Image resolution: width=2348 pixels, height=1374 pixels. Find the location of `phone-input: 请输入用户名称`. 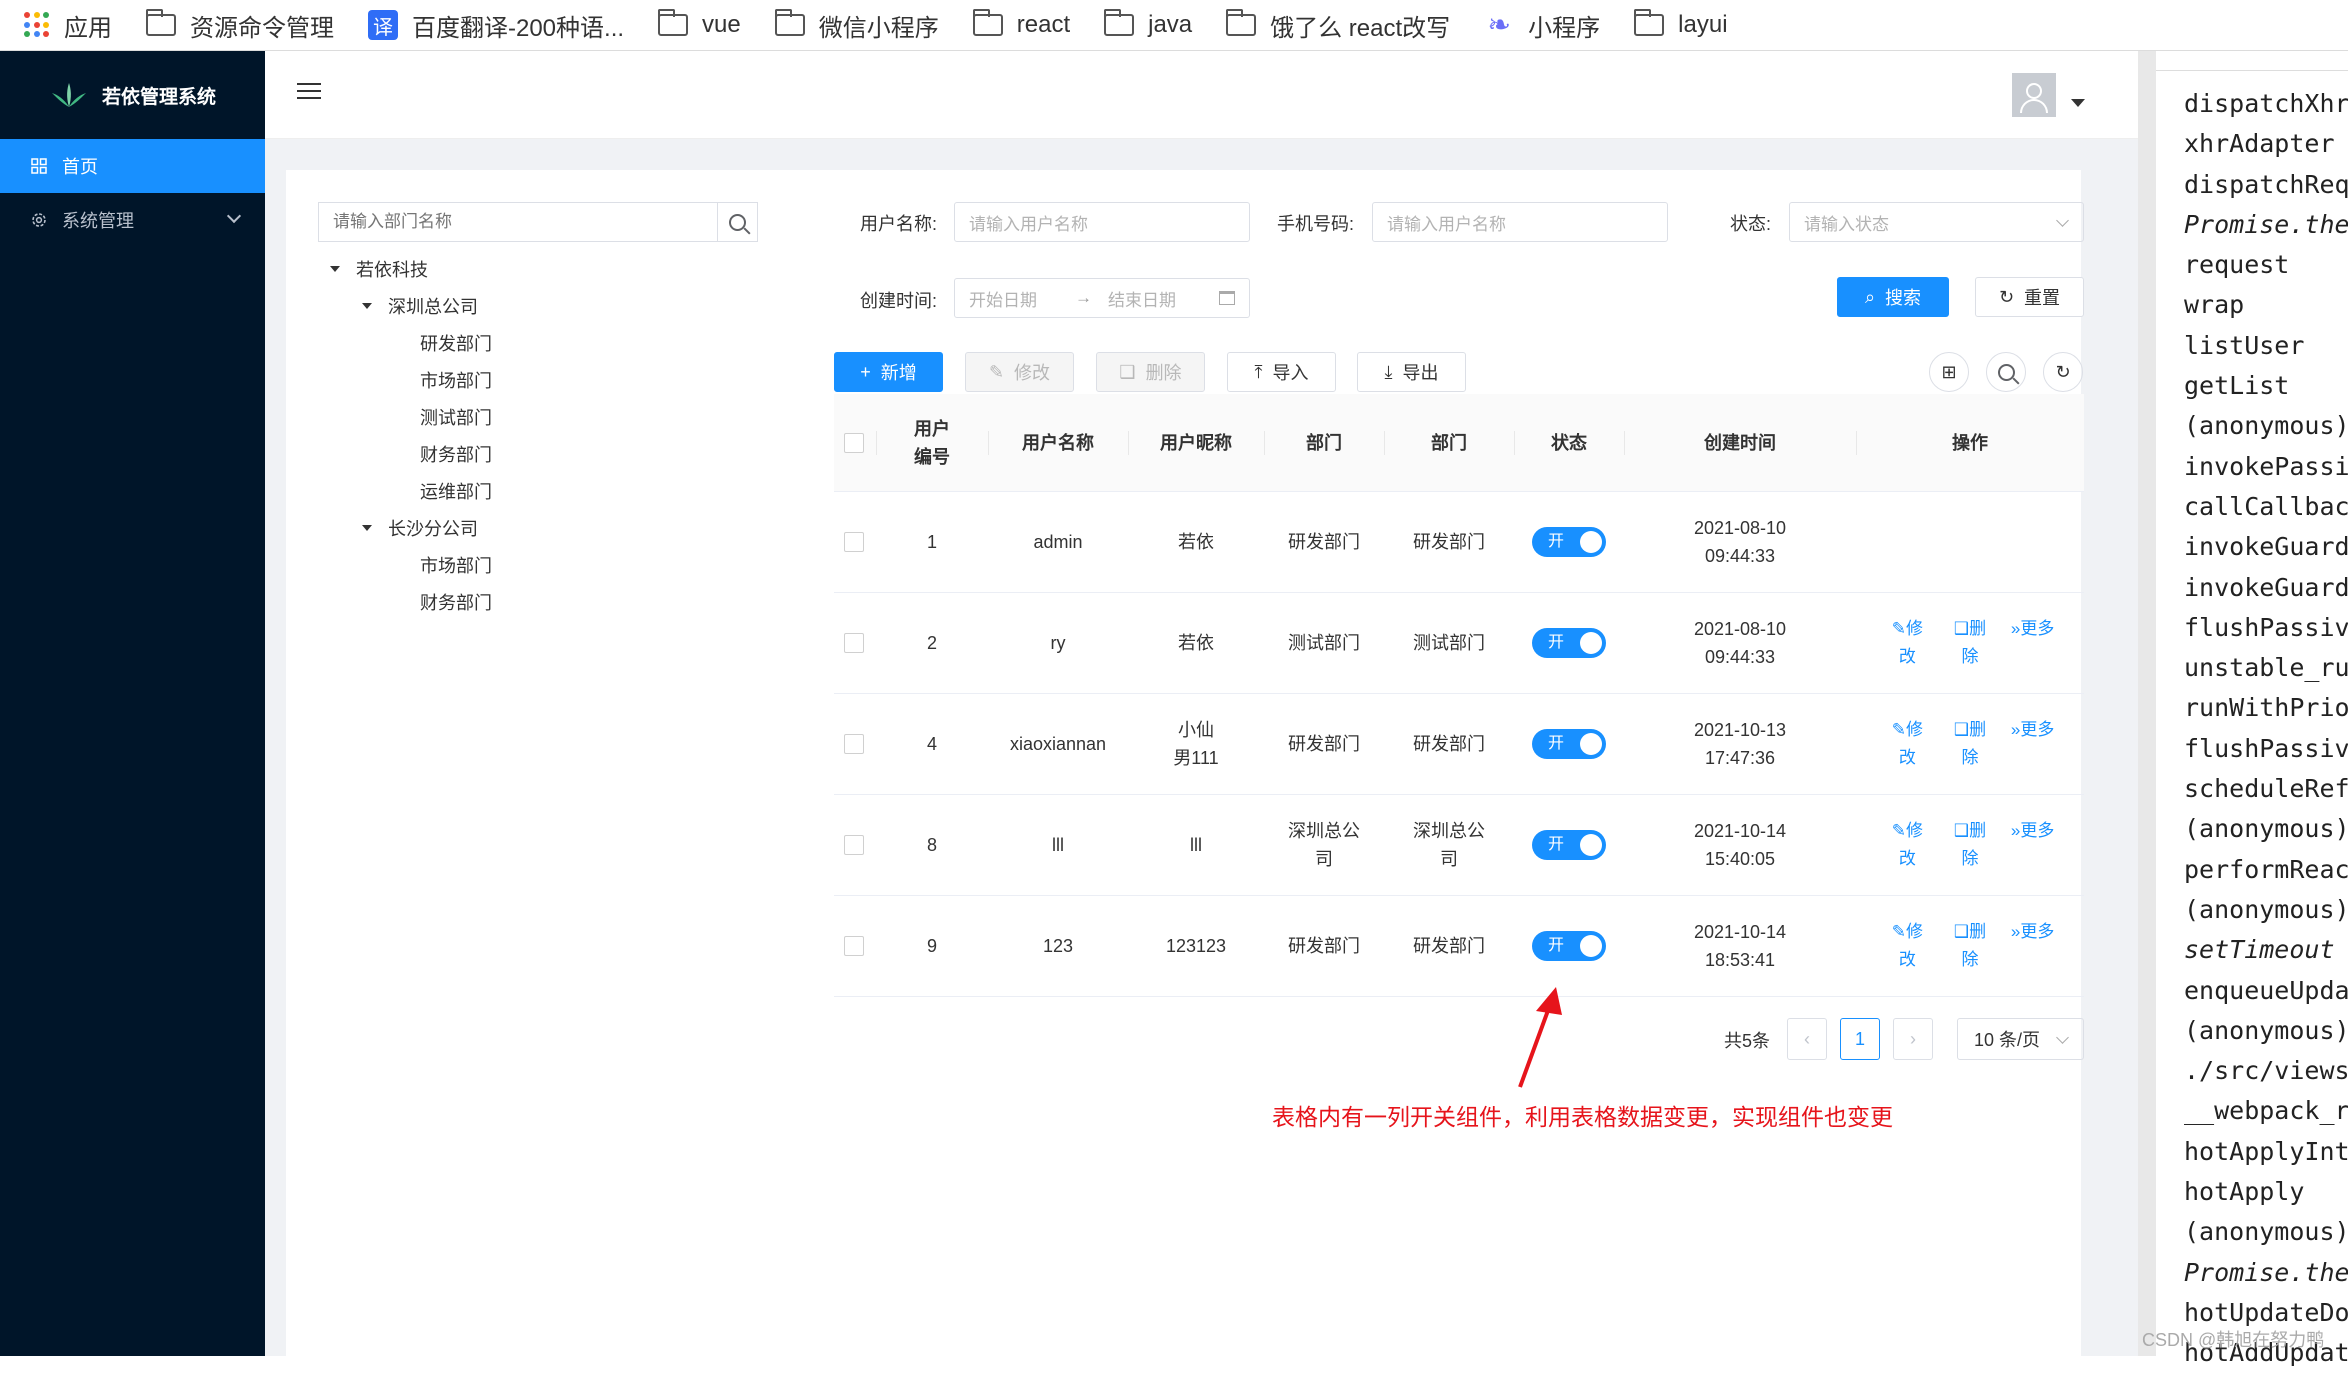

phone-input: 请输入用户名称 is located at coordinates (1520, 222).